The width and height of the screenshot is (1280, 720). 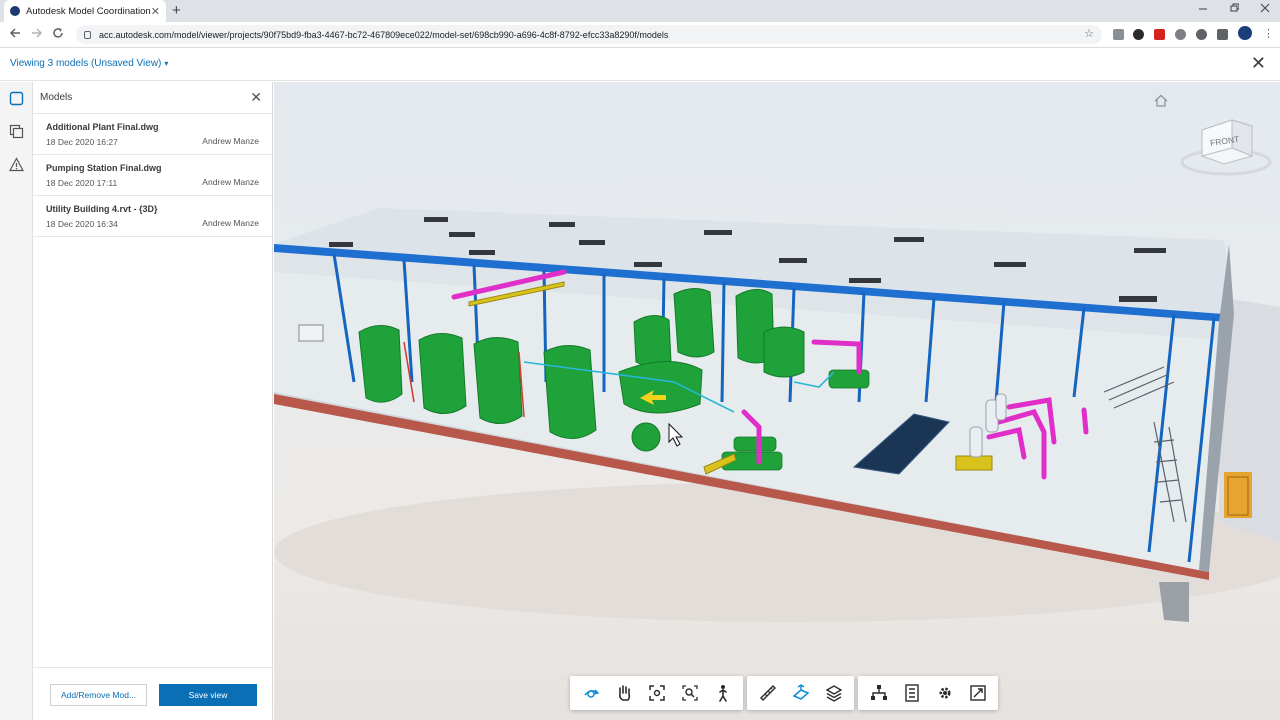 What do you see at coordinates (87, 34) in the screenshot?
I see `lock-icon` at bounding box center [87, 34].